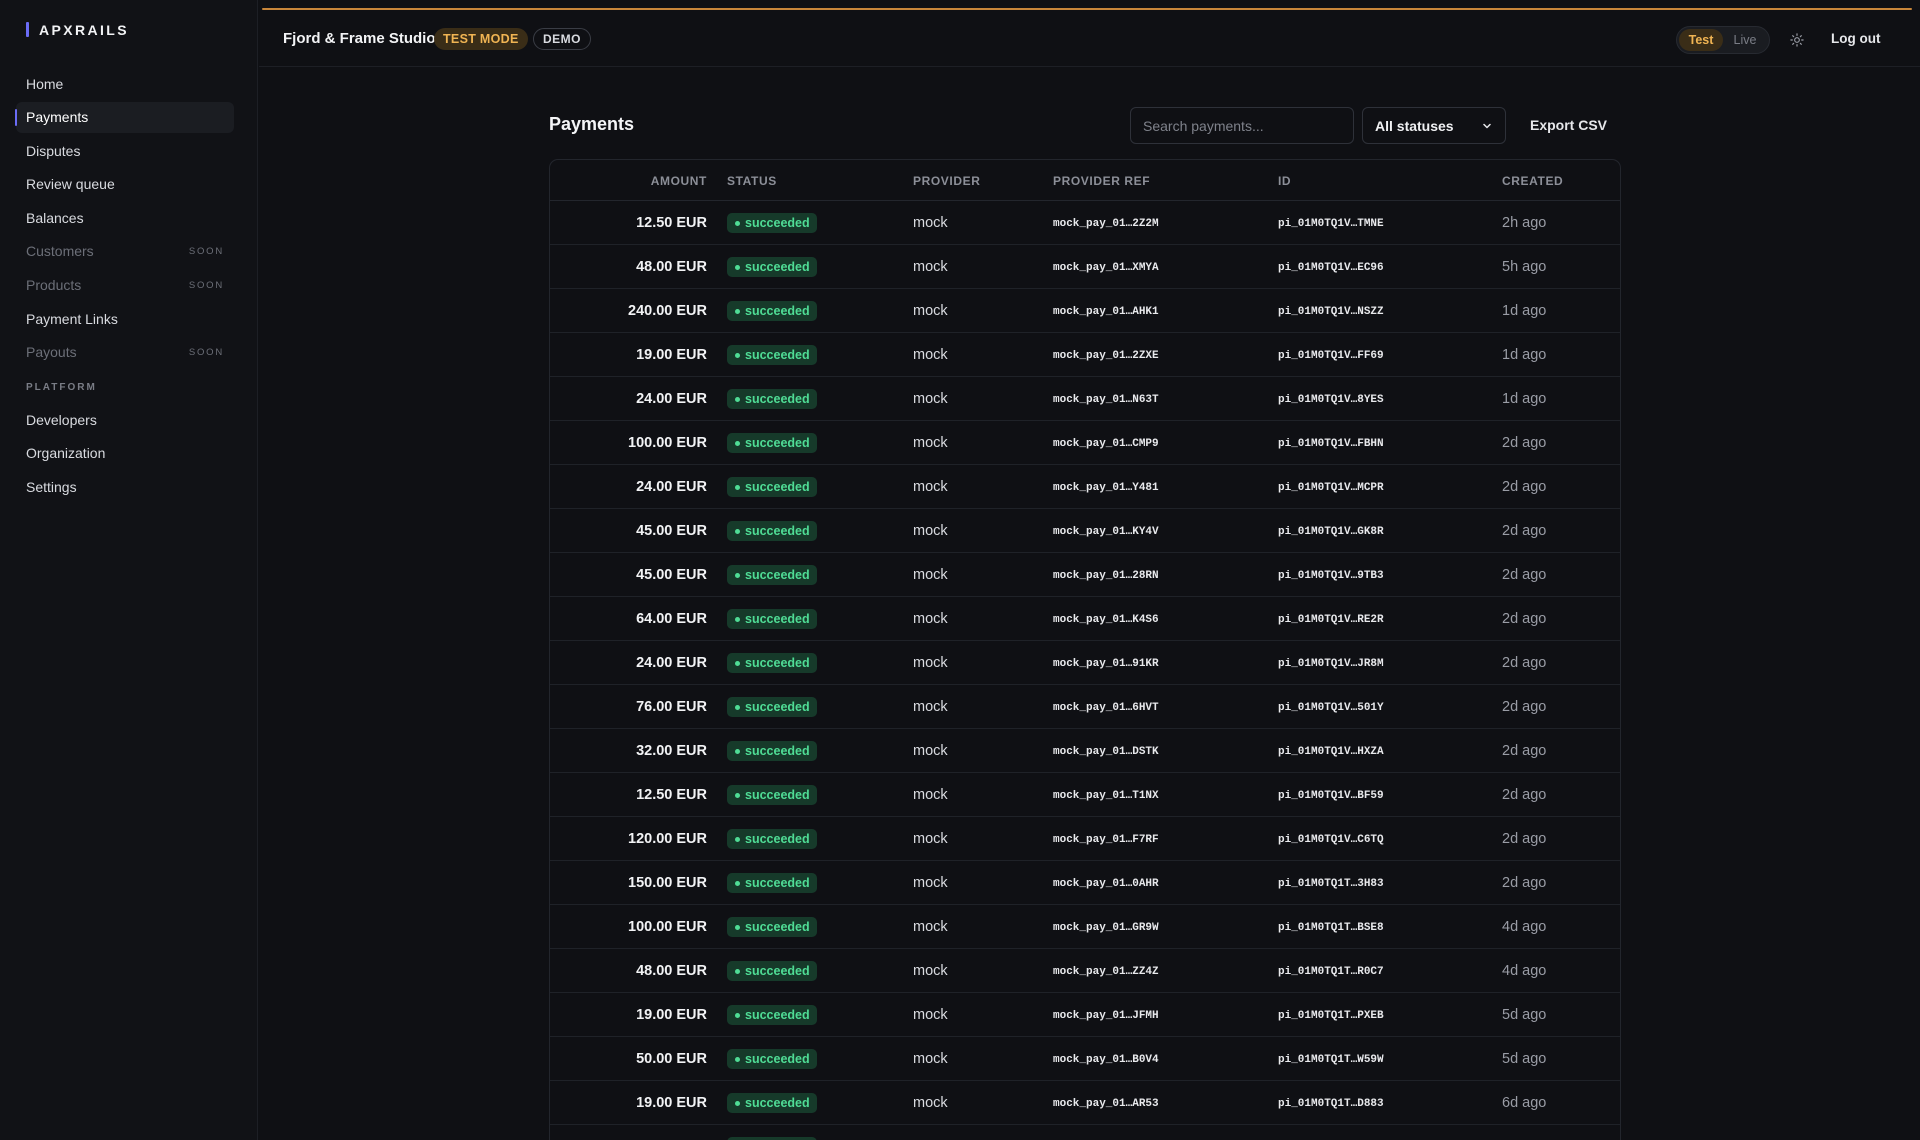  Describe the element at coordinates (1331, 752) in the screenshot. I see `payment-id-cell: pi_01M0TQ1V…HXZA` at that location.